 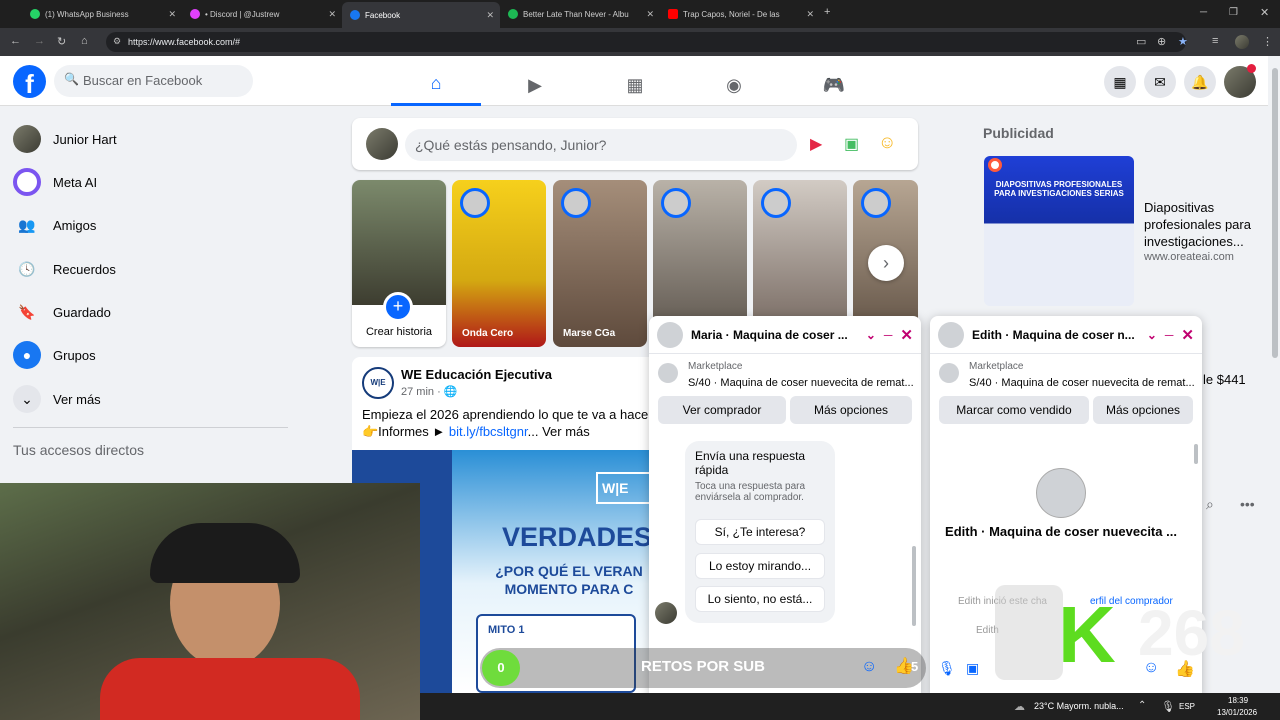 What do you see at coordinates (559, 431) in the screenshot?
I see `see-more-link: ... Ver más` at bounding box center [559, 431].